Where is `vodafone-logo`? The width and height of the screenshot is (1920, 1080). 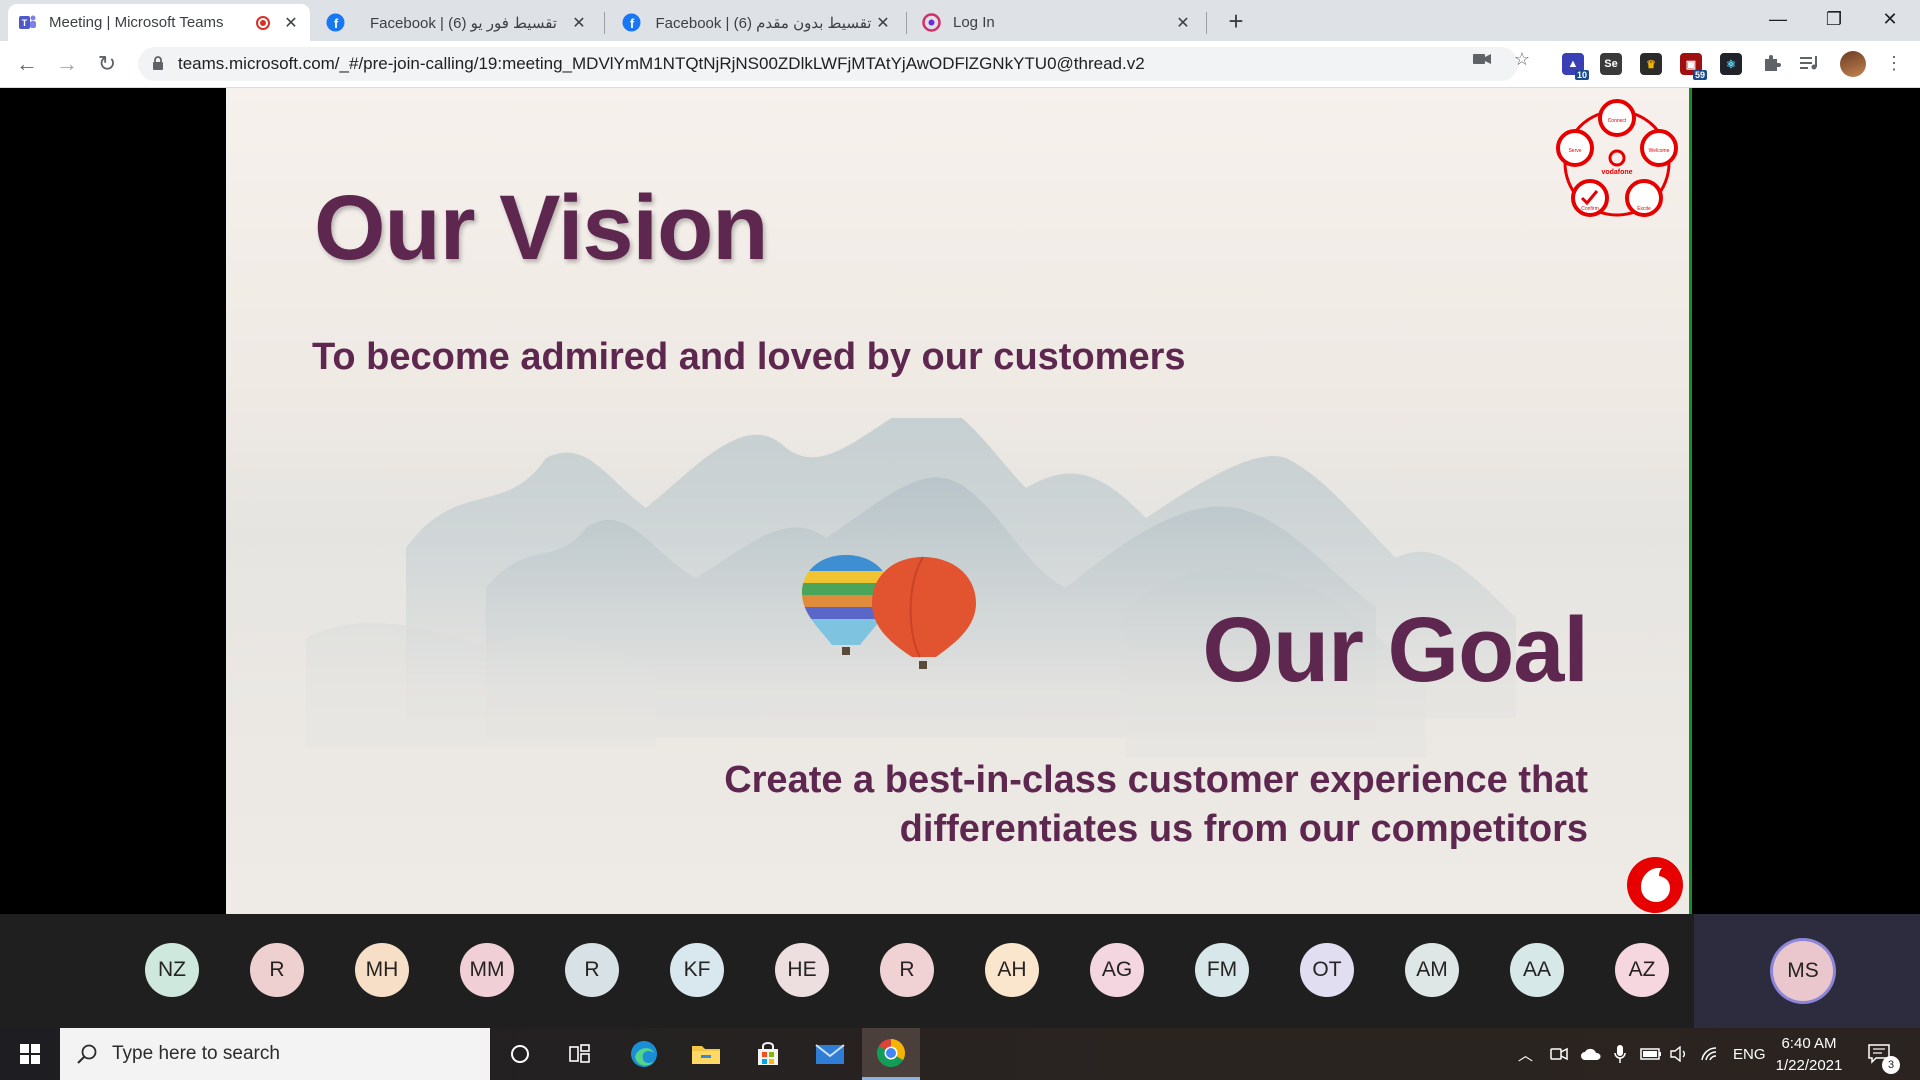 vodafone-logo is located at coordinates (1655, 885).